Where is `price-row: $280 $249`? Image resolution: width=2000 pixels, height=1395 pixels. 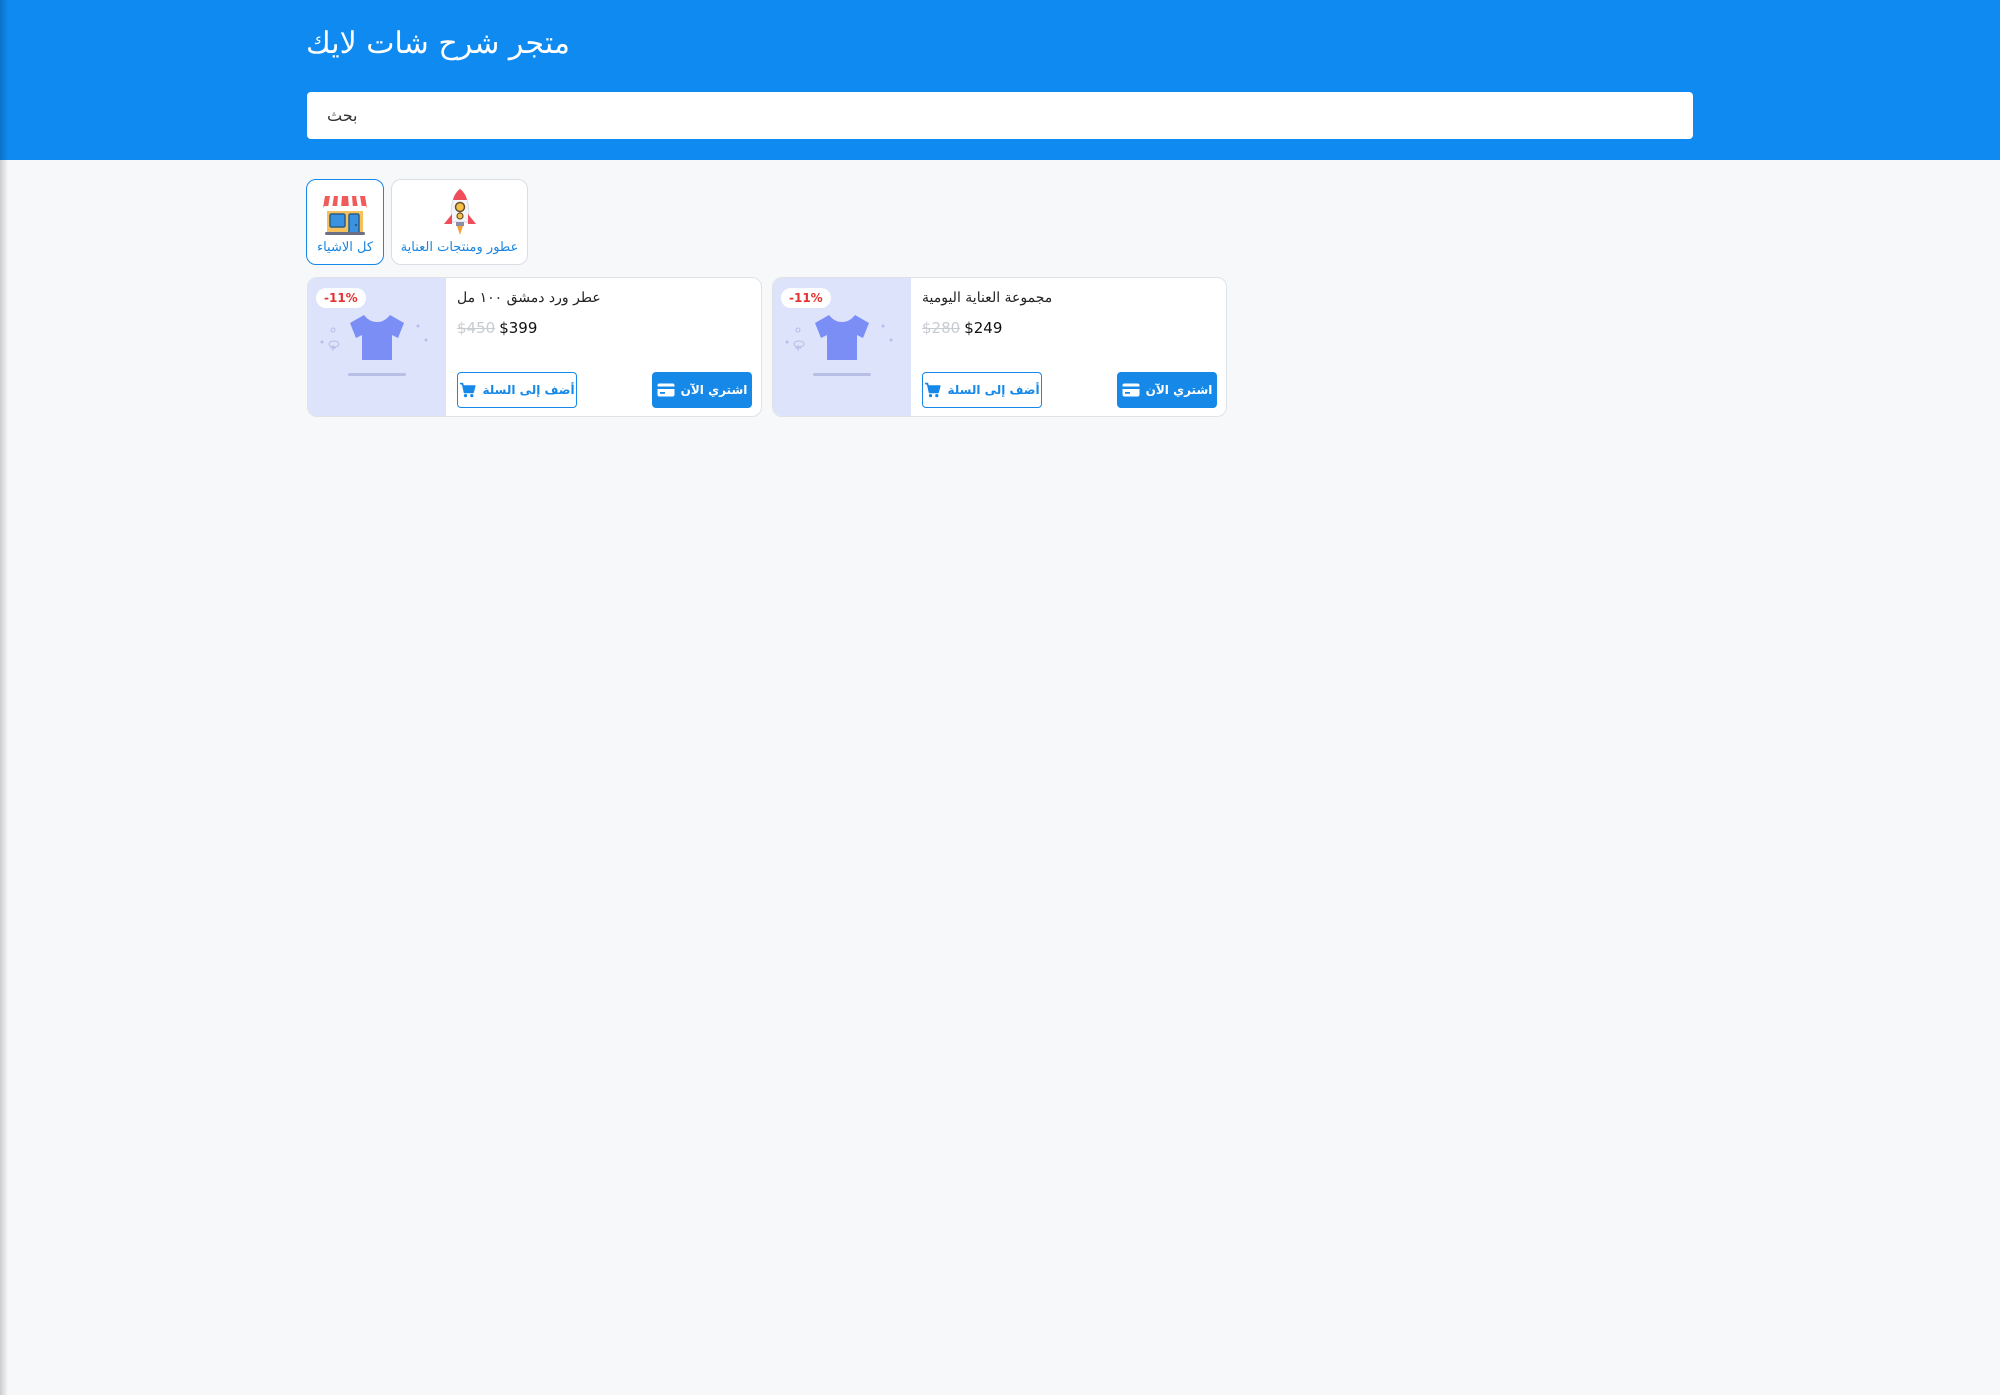 price-row: $280 $249 is located at coordinates (962, 328).